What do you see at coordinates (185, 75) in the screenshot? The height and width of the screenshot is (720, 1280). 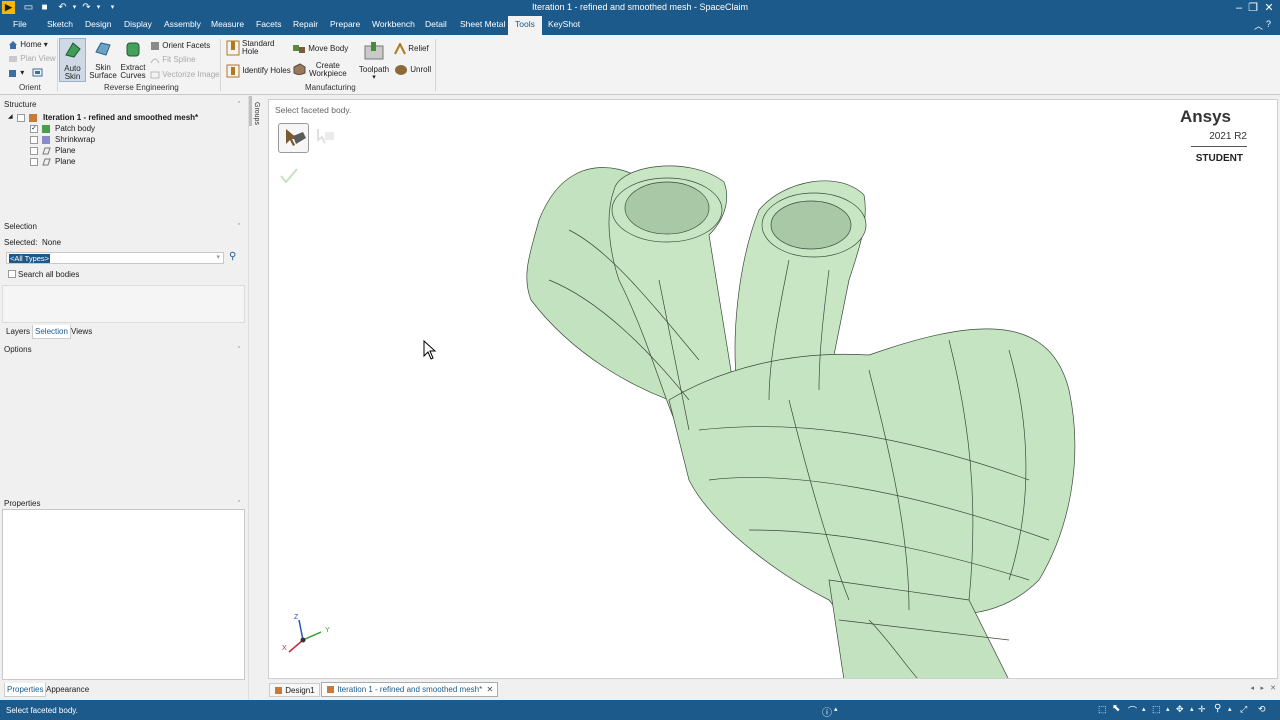 I see `vectorize-image-button: Vectorize Image` at bounding box center [185, 75].